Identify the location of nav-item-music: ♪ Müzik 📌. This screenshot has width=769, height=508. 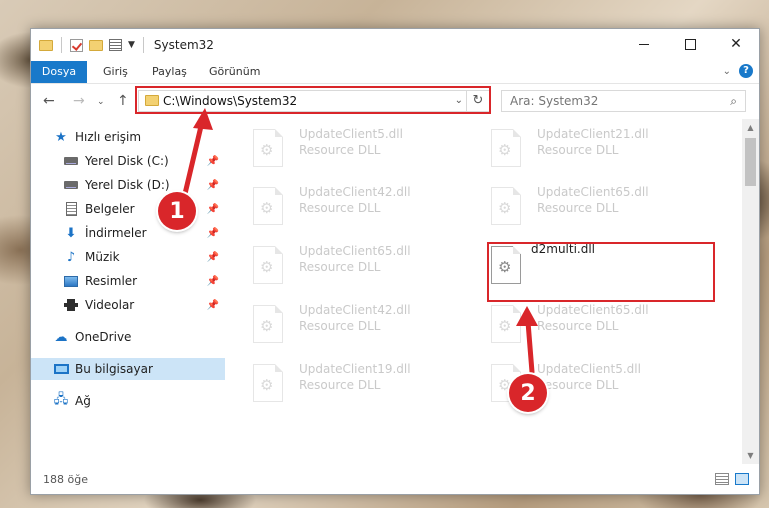
(144, 257).